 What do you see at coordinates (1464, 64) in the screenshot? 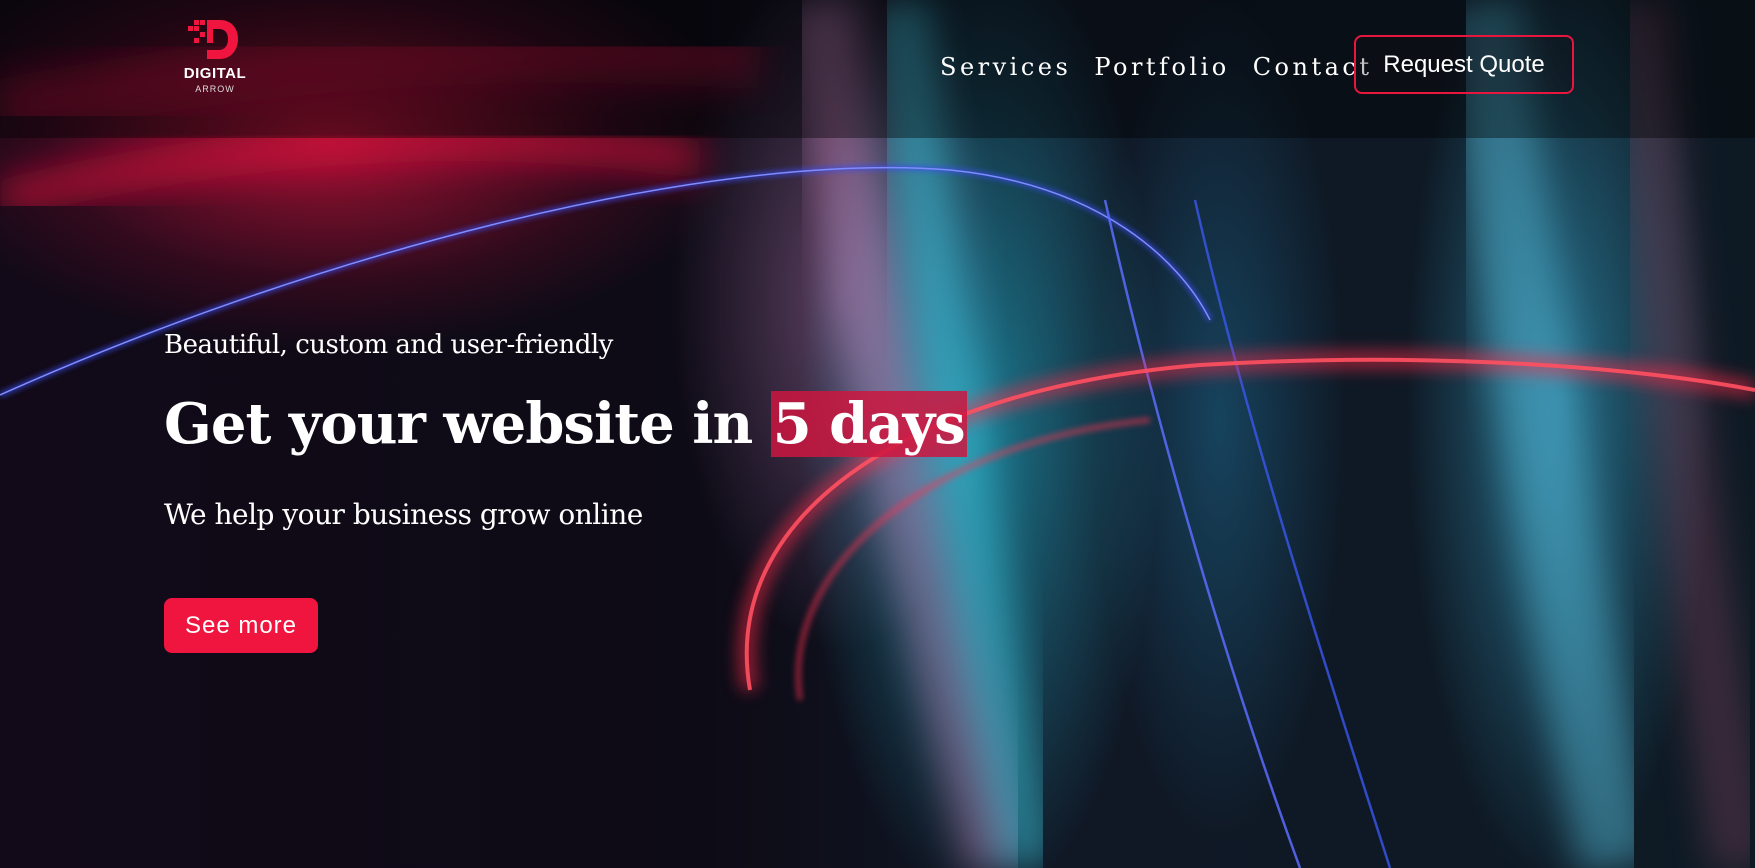
I see `request-quote-button: Request Quote` at bounding box center [1464, 64].